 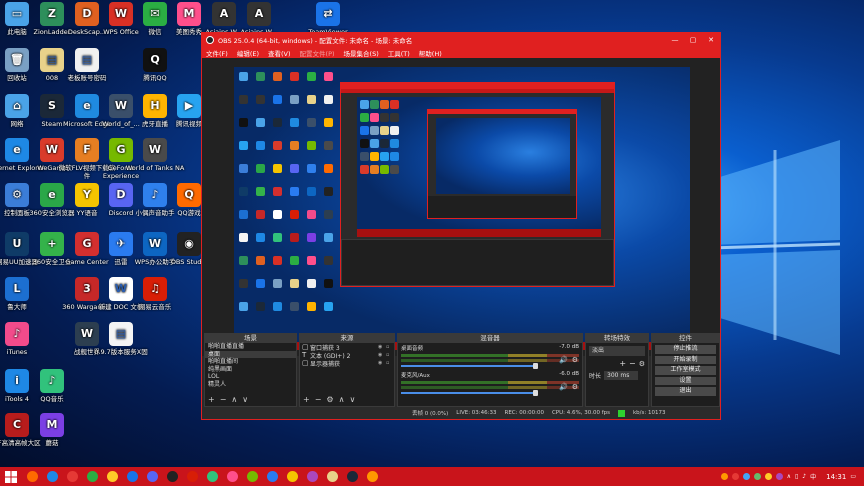 What do you see at coordinates (789, 476) in the screenshot?
I see `chevron-up-icon: ∧` at bounding box center [789, 476].